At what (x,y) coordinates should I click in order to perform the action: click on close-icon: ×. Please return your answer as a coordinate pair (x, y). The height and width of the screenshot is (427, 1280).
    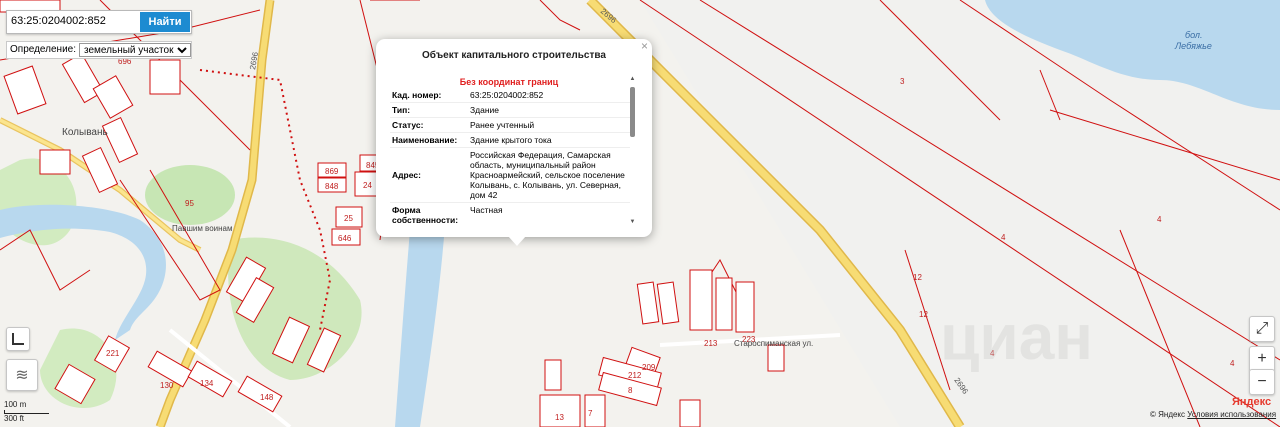
    Looking at the image, I should click on (644, 46).